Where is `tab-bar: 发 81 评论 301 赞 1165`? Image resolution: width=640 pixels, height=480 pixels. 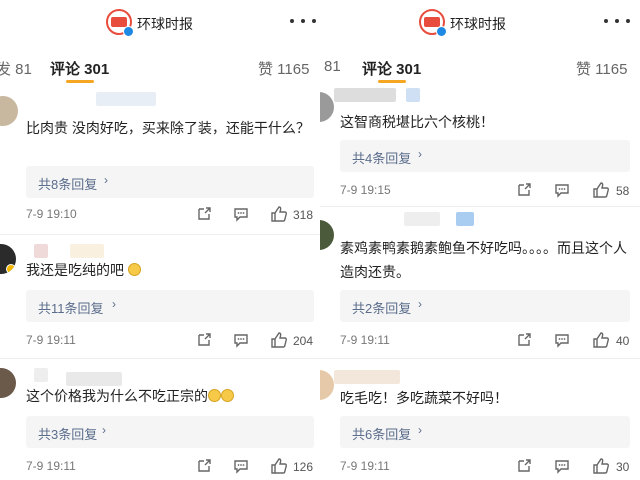
tab-bar: 发 81 评论 301 赞 1165 is located at coordinates (160, 67).